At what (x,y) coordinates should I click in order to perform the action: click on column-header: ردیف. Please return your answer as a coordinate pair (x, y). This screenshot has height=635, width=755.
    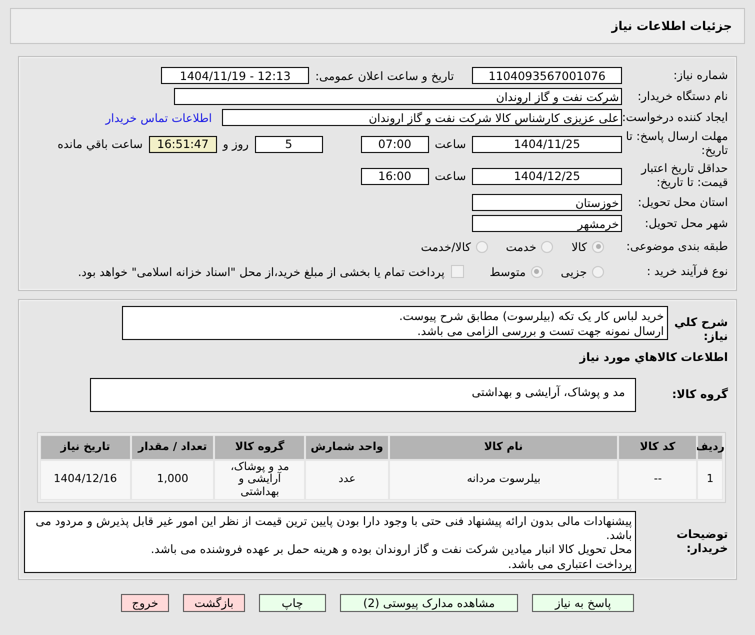
    Looking at the image, I should click on (710, 447).